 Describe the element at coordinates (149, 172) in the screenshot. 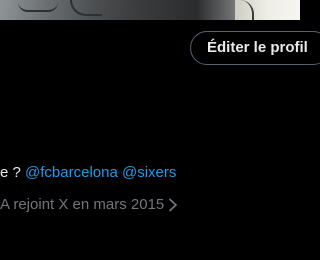

I see `mention-link-sixers: @sixers` at that location.